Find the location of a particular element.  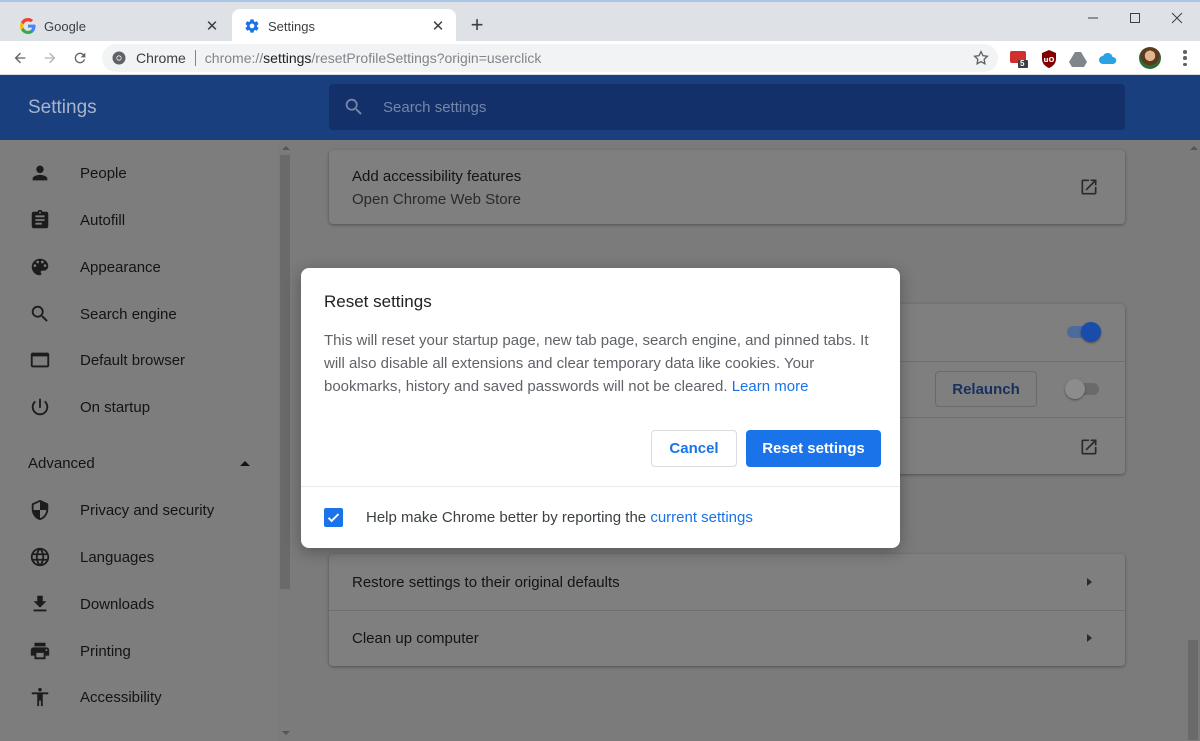

sidebar-item-default-browser: Default browser is located at coordinates (139, 360).